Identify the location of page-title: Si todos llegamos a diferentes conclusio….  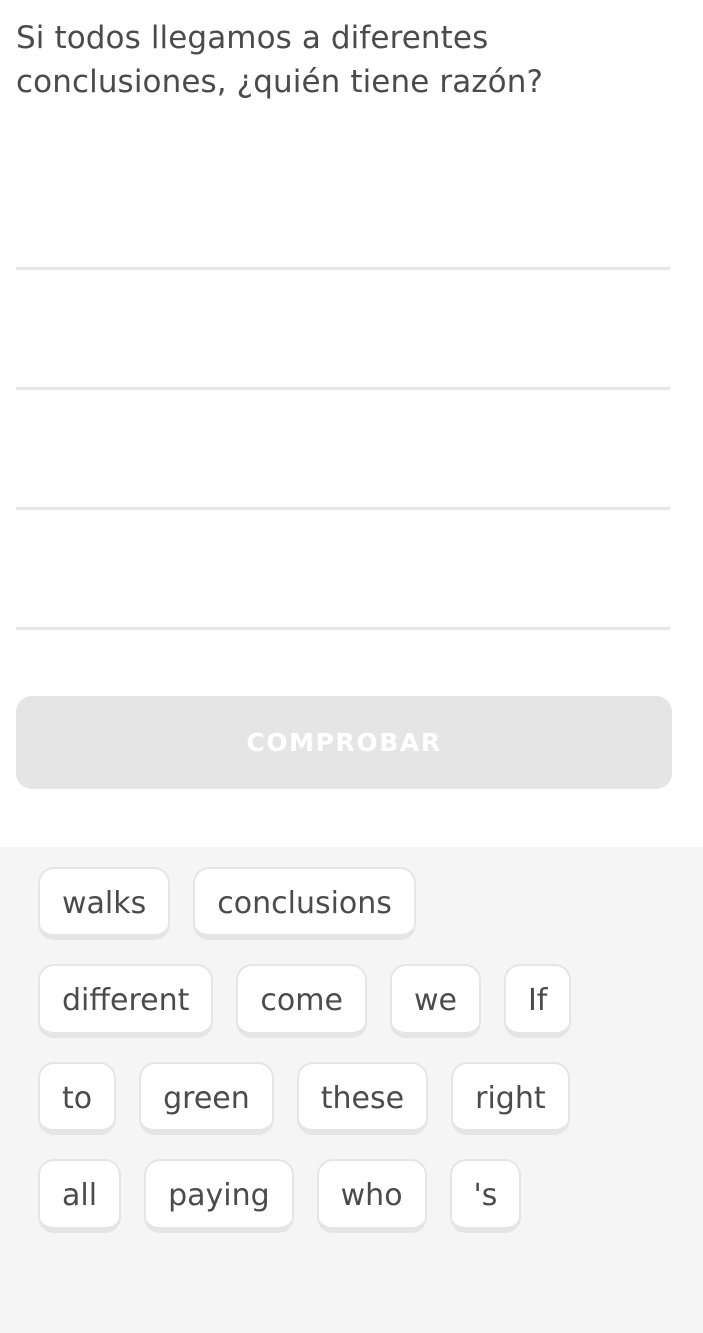
(280, 60).